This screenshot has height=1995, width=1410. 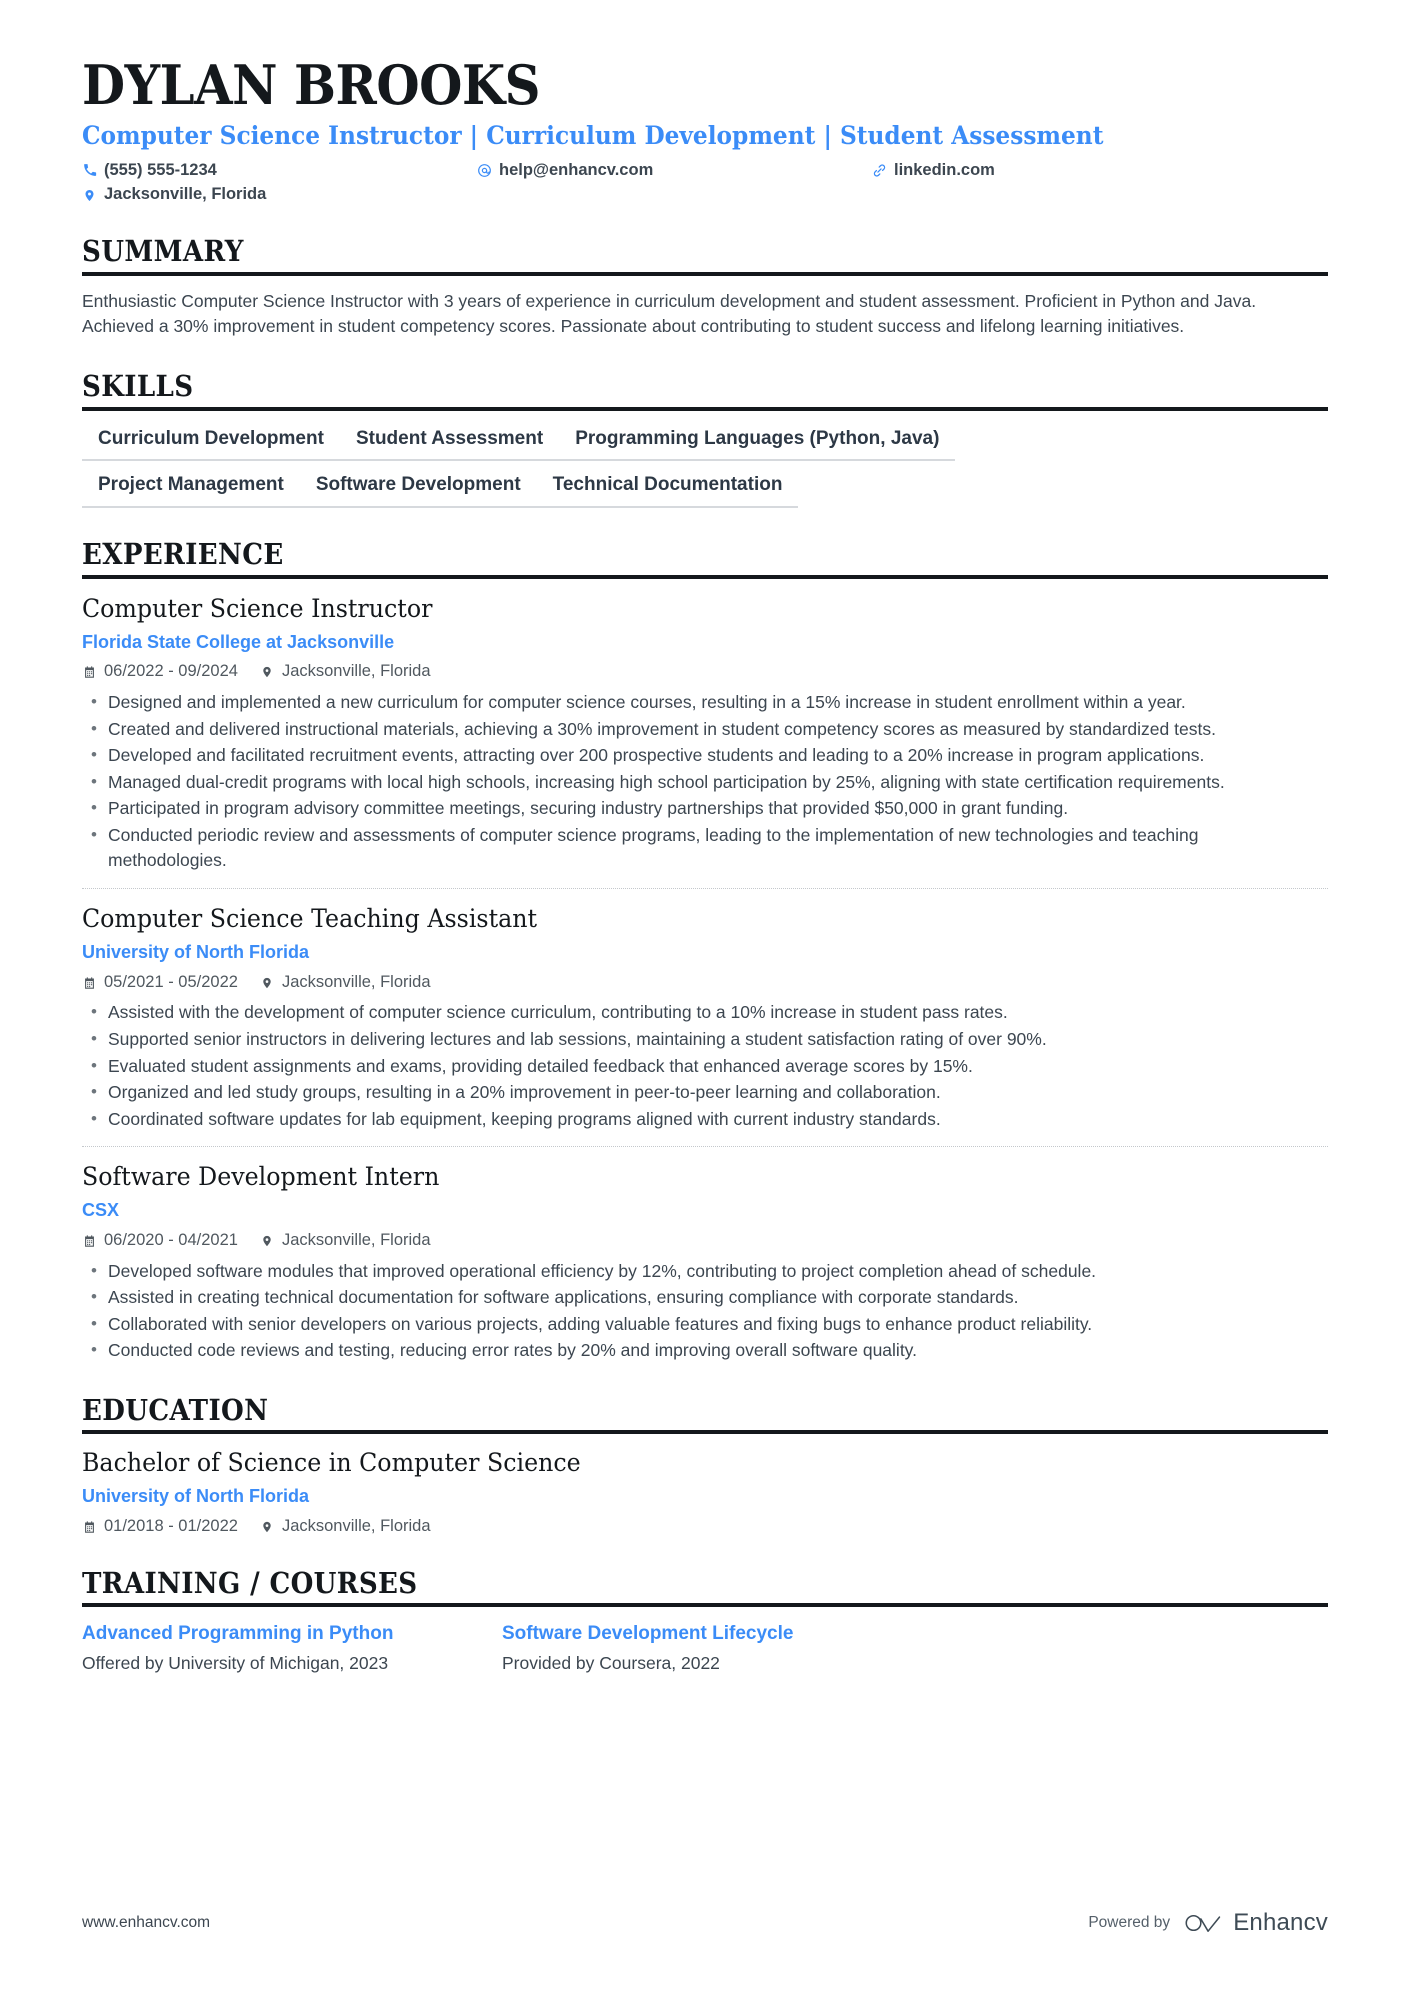 What do you see at coordinates (879, 170) in the screenshot?
I see `link-icon` at bounding box center [879, 170].